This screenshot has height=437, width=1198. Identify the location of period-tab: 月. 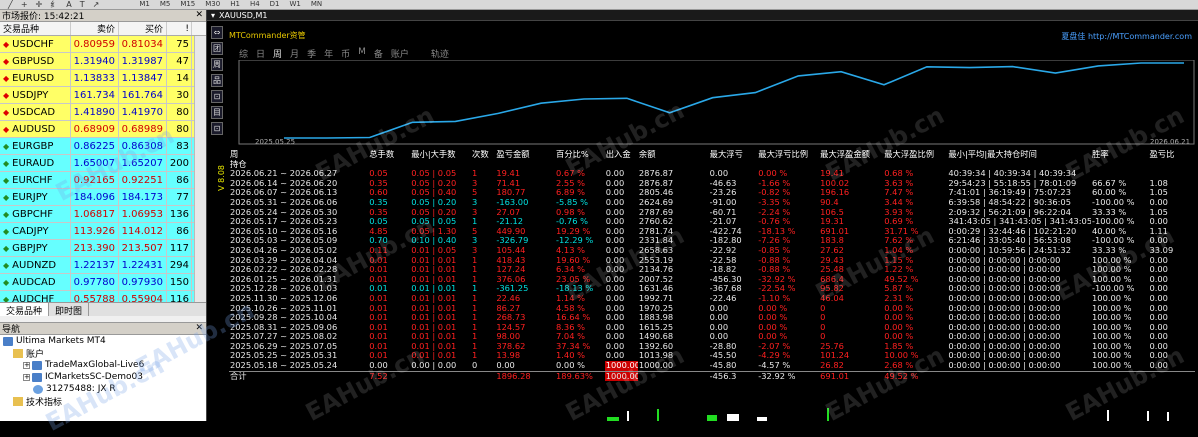
(294, 53).